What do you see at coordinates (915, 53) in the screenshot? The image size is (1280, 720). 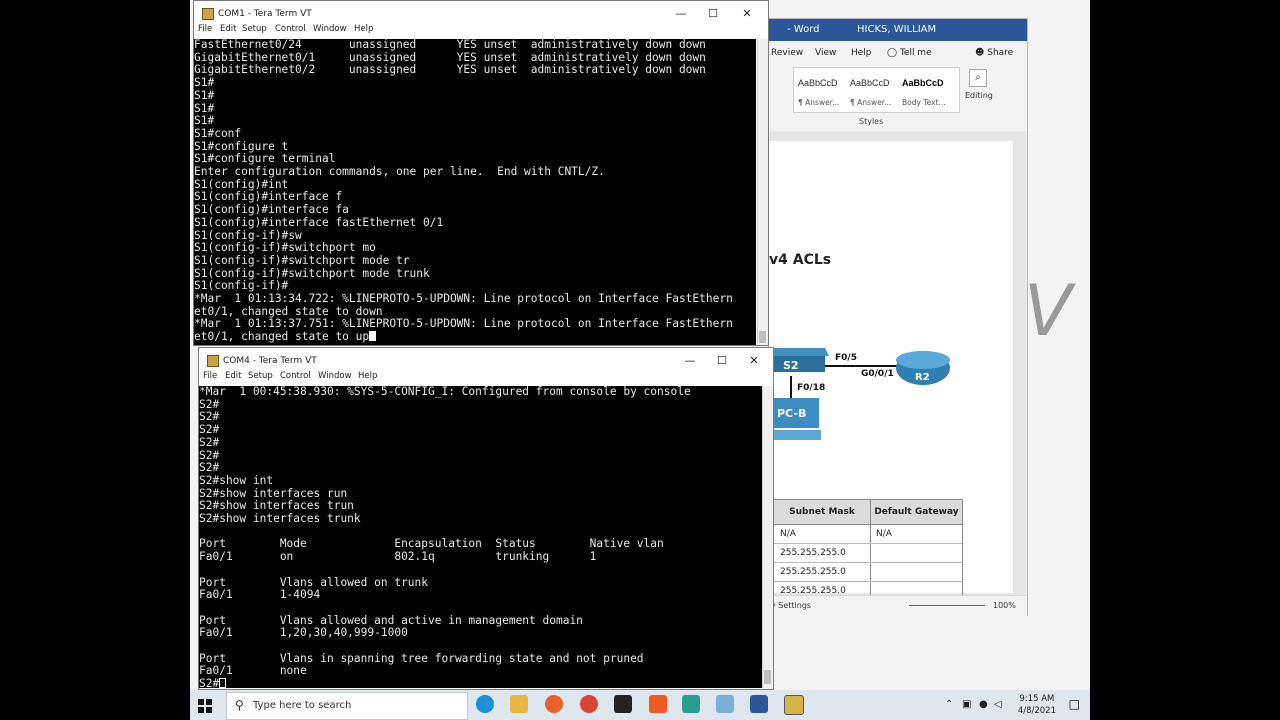 I see `tell-me-label: Tell me` at bounding box center [915, 53].